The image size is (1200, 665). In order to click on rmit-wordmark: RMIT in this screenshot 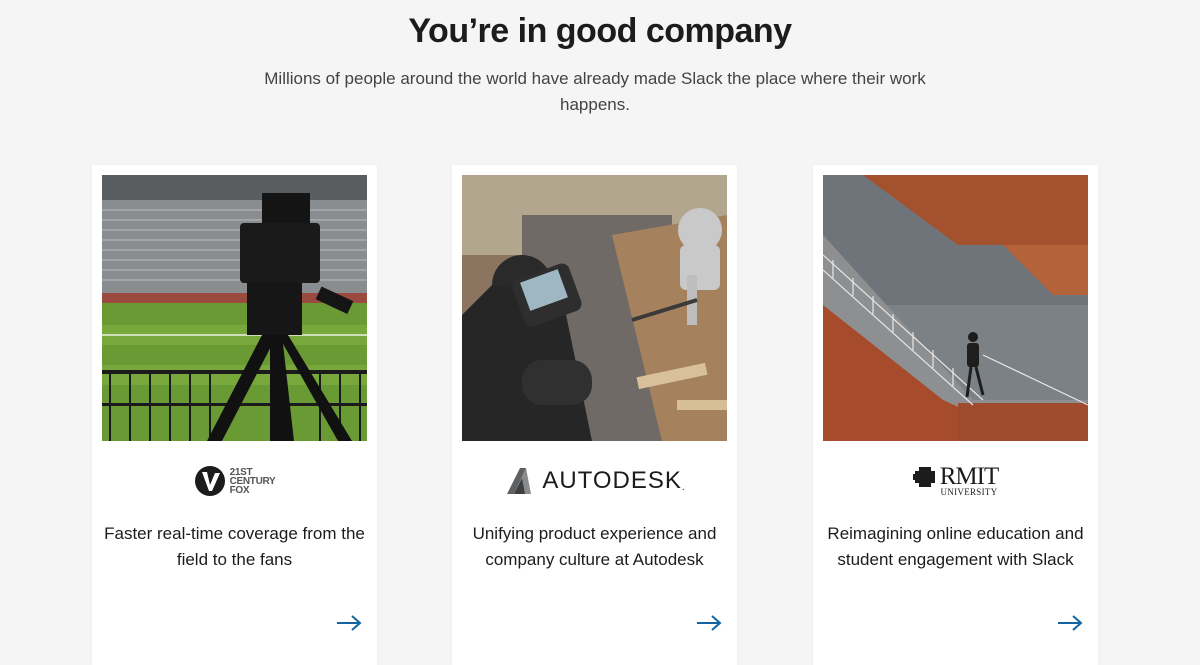, I will do `click(969, 476)`.